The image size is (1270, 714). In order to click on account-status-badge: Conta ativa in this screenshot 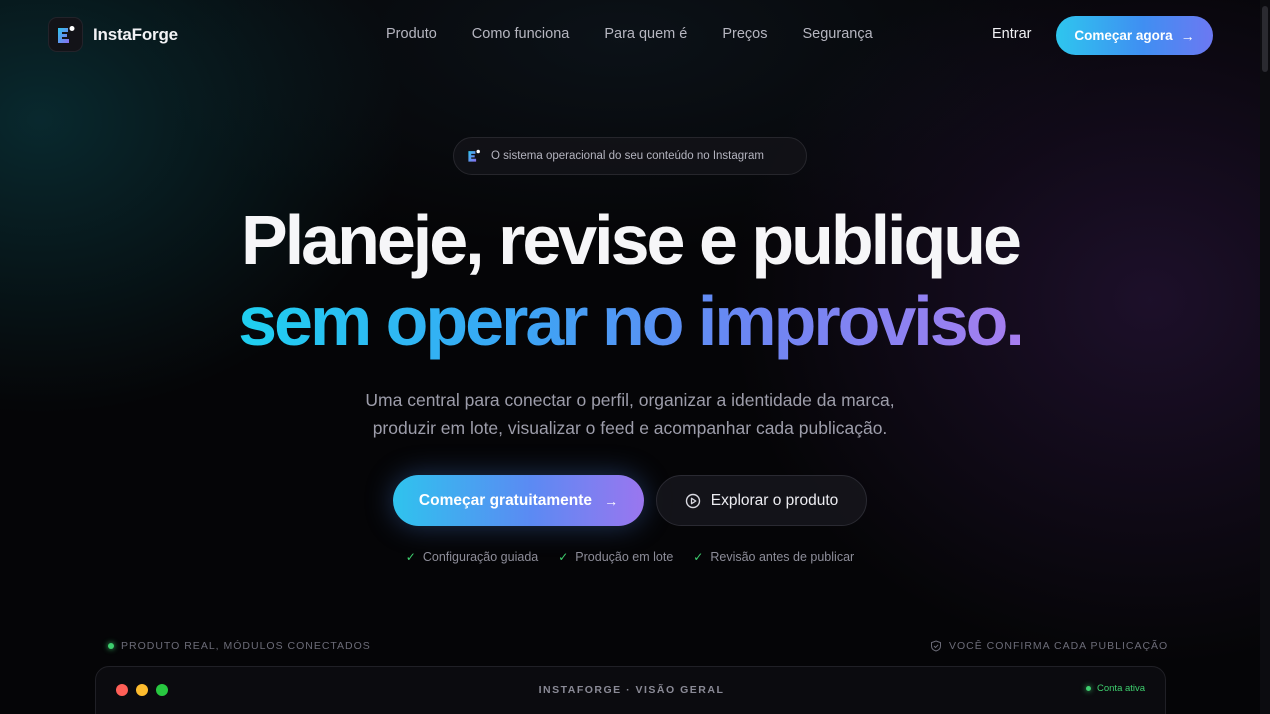, I will do `click(1115, 688)`.